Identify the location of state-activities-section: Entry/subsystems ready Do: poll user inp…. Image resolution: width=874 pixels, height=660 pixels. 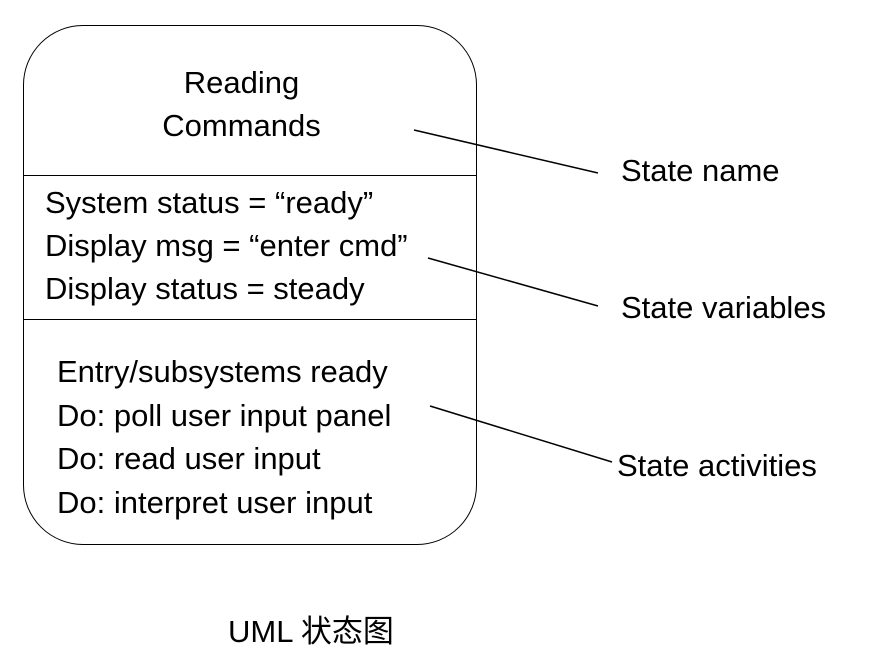
(224, 437).